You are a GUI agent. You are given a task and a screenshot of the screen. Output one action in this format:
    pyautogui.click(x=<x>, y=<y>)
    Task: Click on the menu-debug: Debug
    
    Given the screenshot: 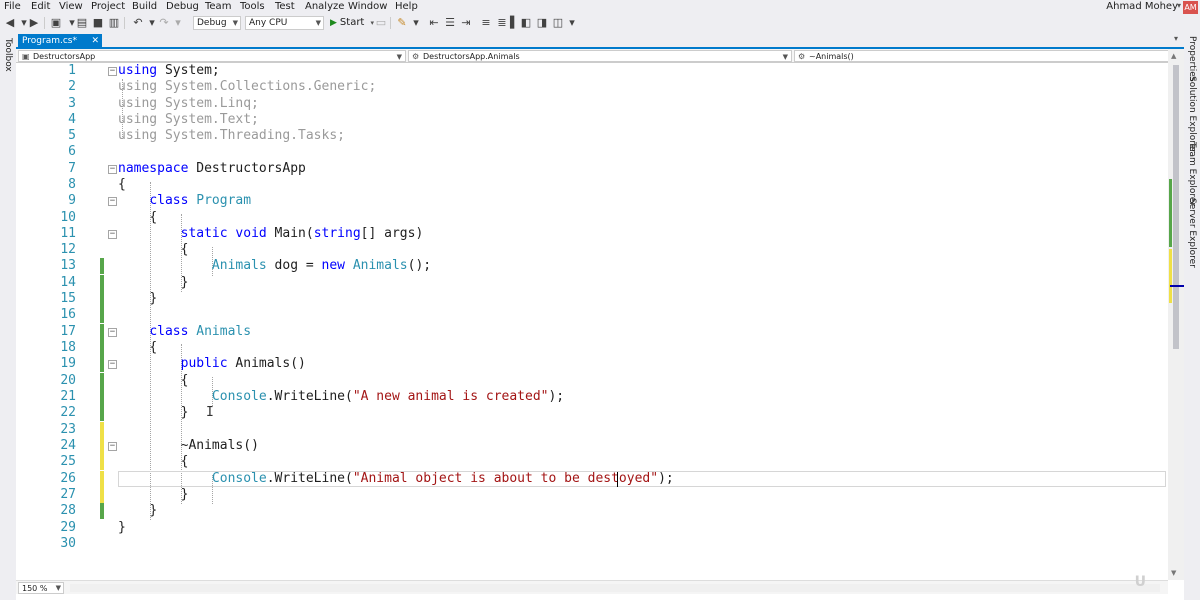 What is the action you would take?
    pyautogui.click(x=182, y=6)
    